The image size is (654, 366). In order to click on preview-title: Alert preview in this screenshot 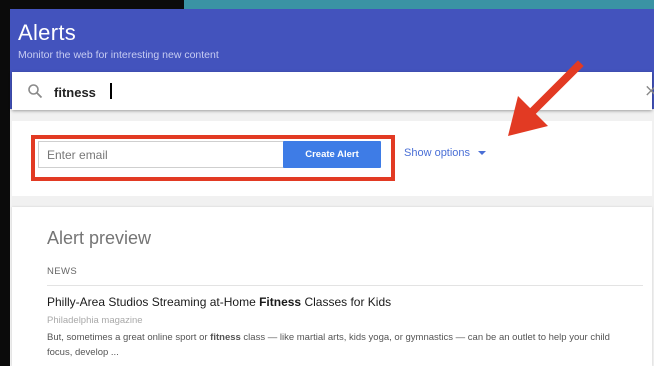, I will do `click(99, 238)`.